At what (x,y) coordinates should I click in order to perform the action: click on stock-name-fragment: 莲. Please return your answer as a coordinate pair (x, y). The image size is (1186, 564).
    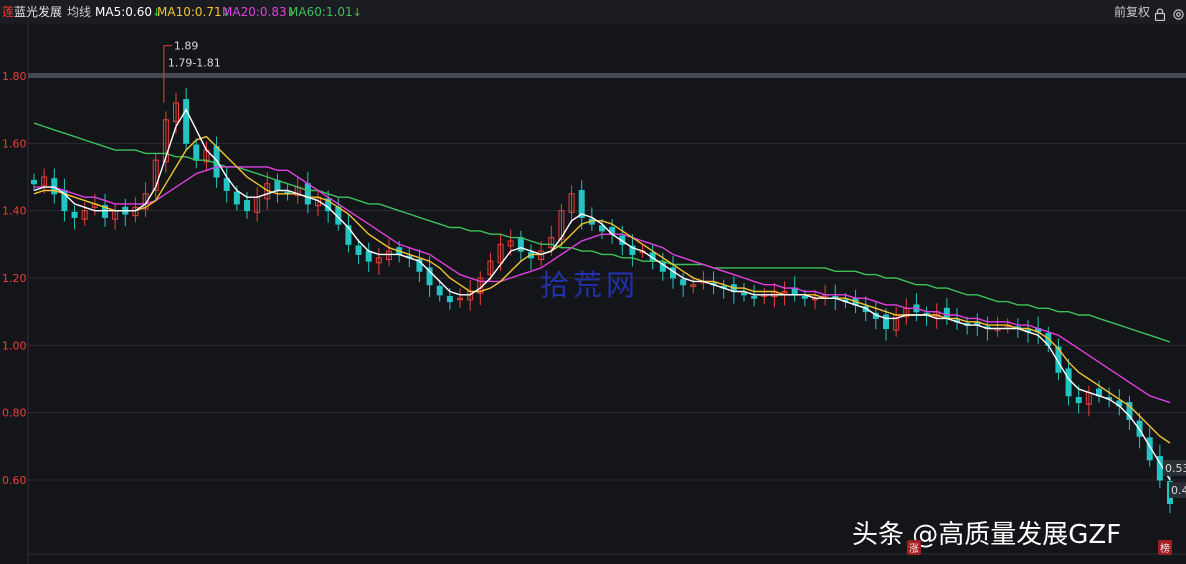
    Looking at the image, I should click on (8, 12).